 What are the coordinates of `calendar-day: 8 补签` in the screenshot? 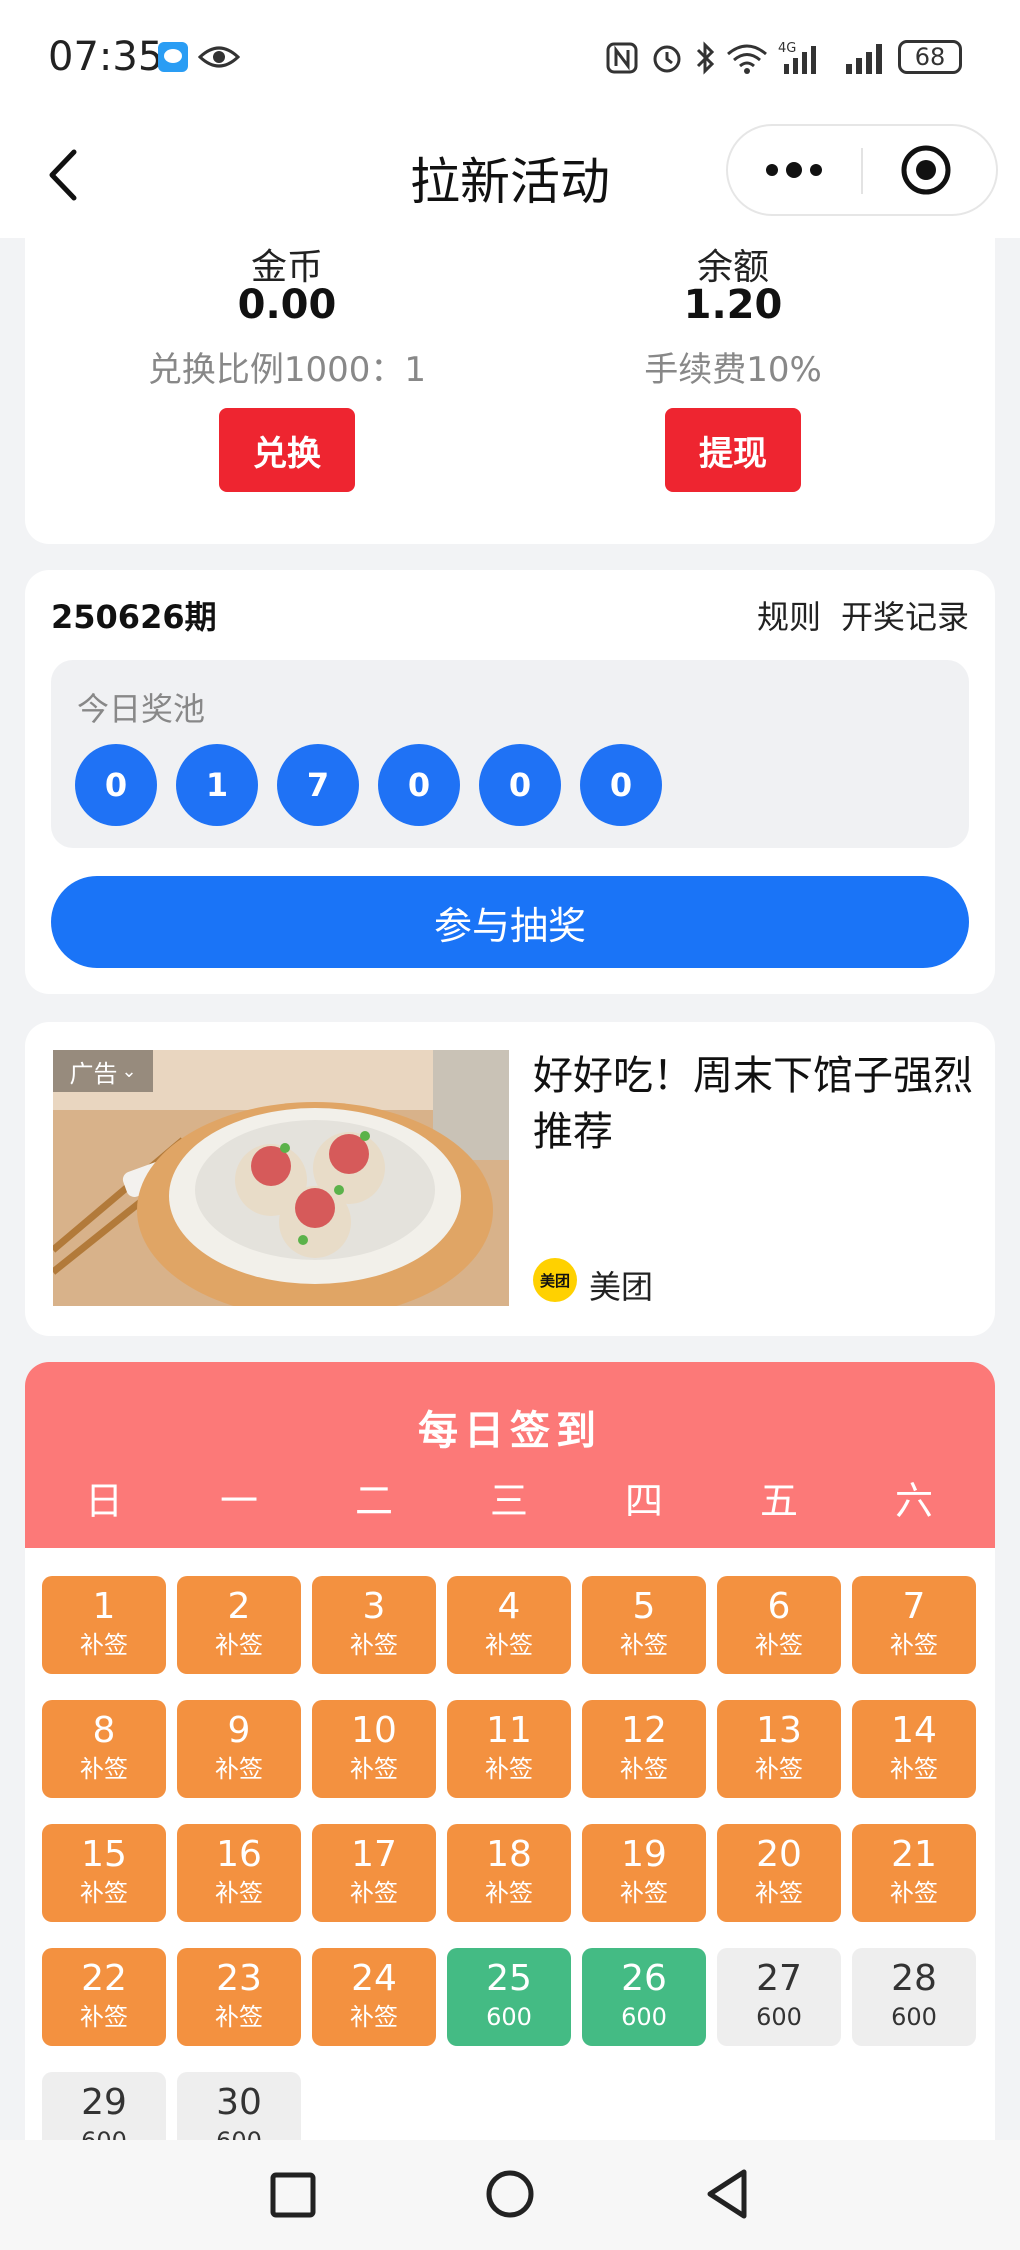 It's located at (104, 1749).